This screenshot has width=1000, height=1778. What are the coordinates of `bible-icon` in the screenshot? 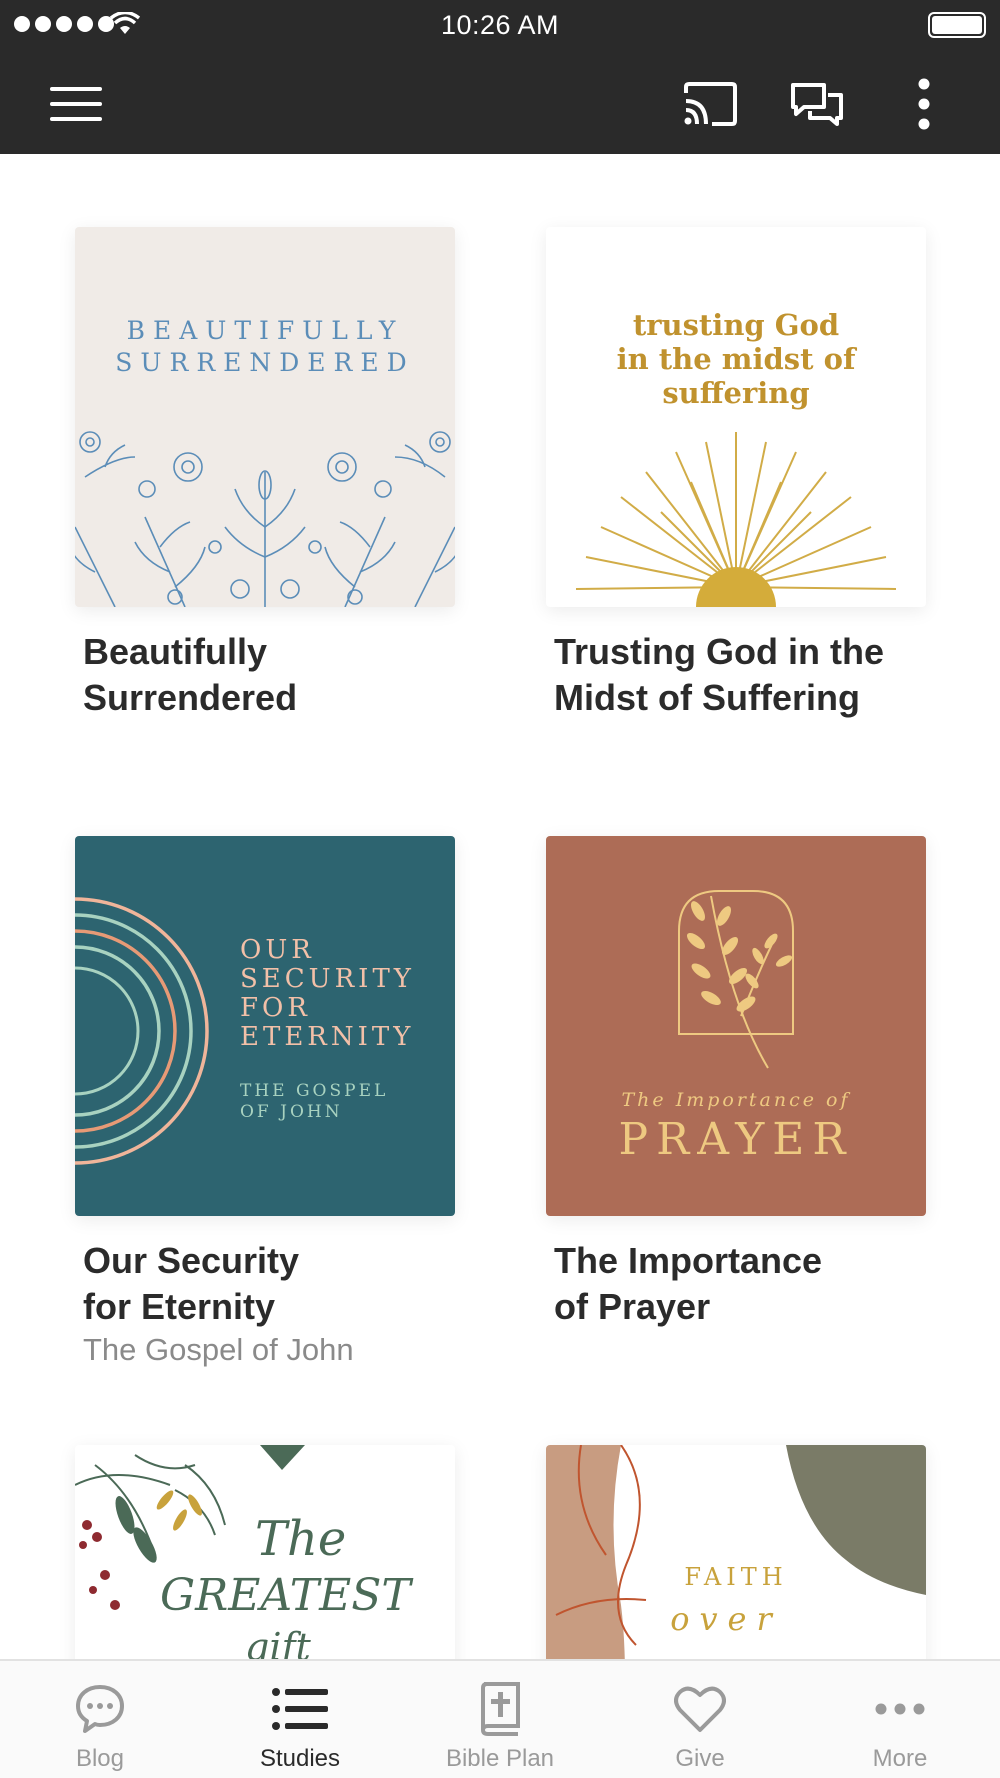 It's located at (500, 1709).